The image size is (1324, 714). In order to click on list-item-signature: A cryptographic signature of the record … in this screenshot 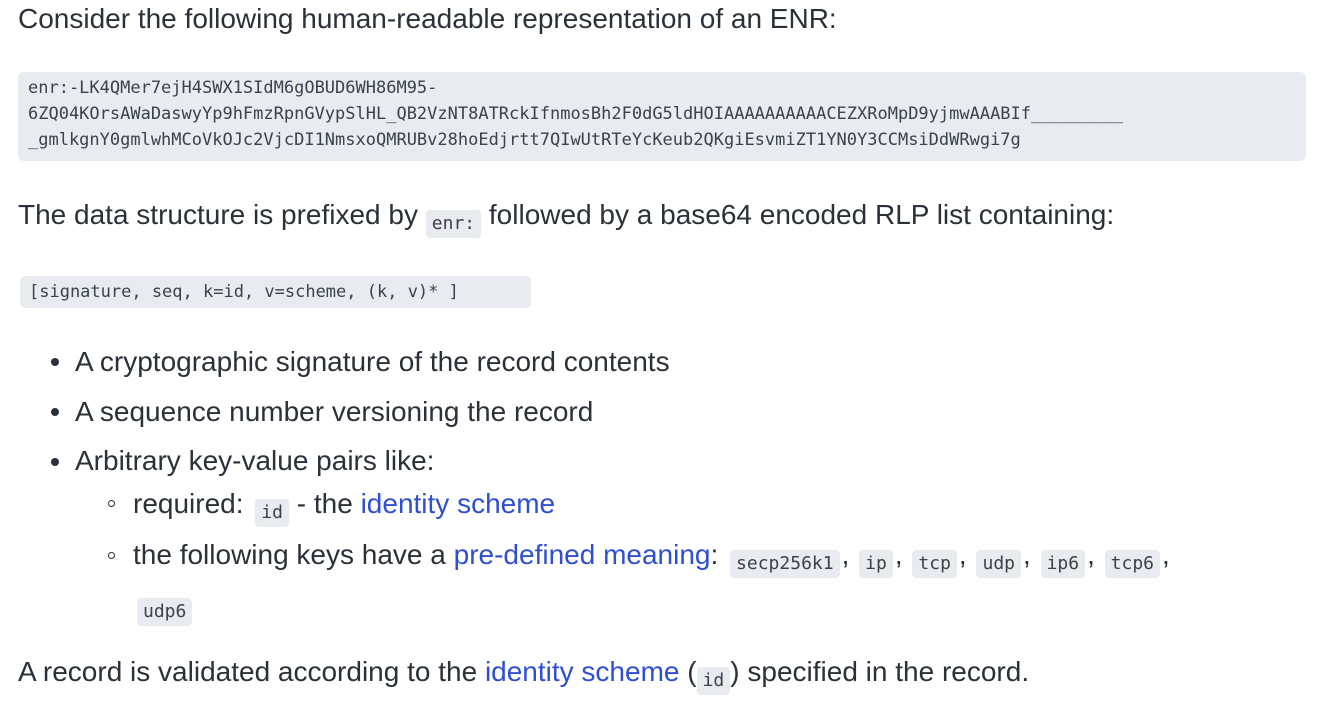, I will do `click(372, 361)`.